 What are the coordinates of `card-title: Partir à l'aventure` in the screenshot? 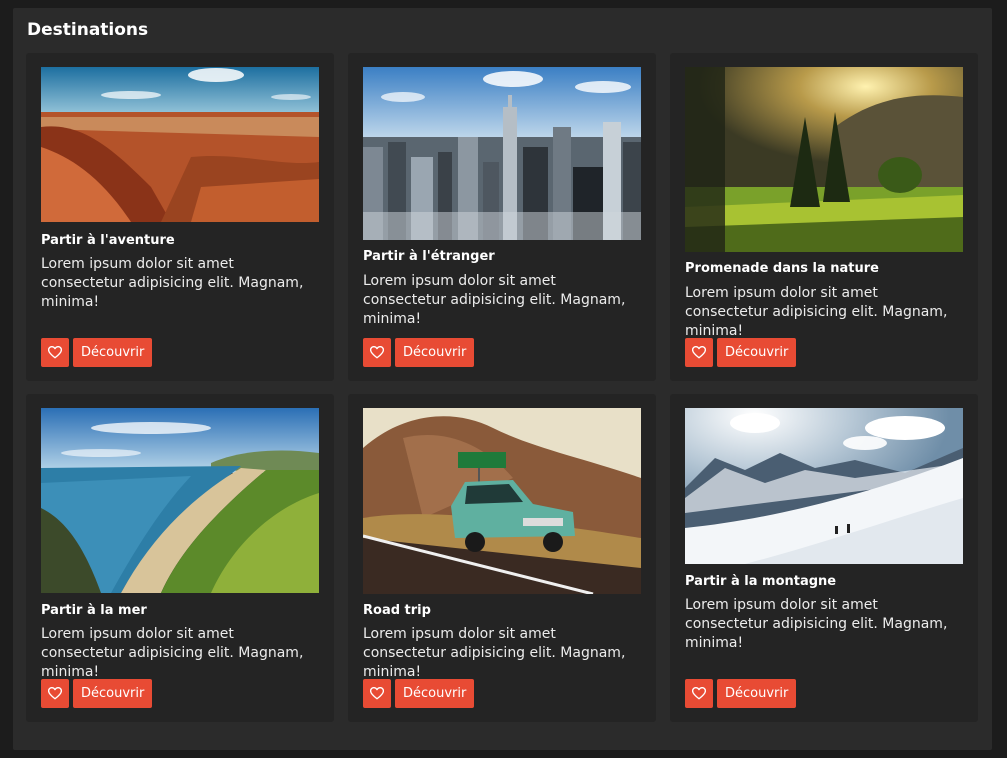 It's located at (108, 240).